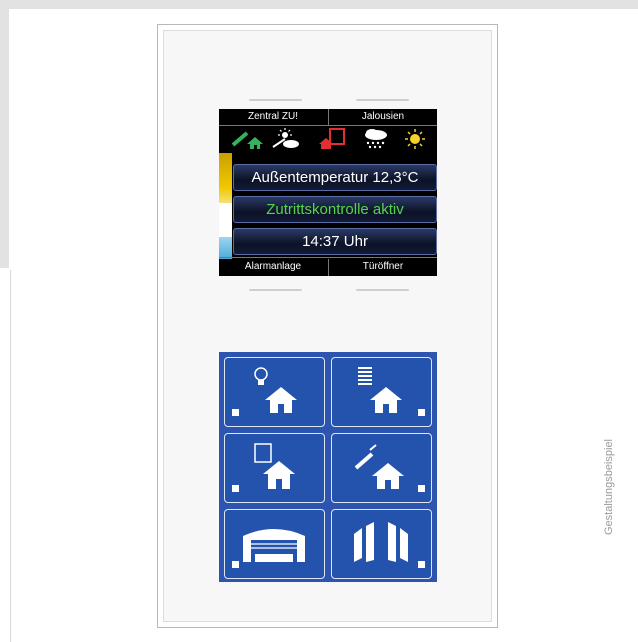  Describe the element at coordinates (225, 178) in the screenshot. I see `level-stripe-yellow` at that location.